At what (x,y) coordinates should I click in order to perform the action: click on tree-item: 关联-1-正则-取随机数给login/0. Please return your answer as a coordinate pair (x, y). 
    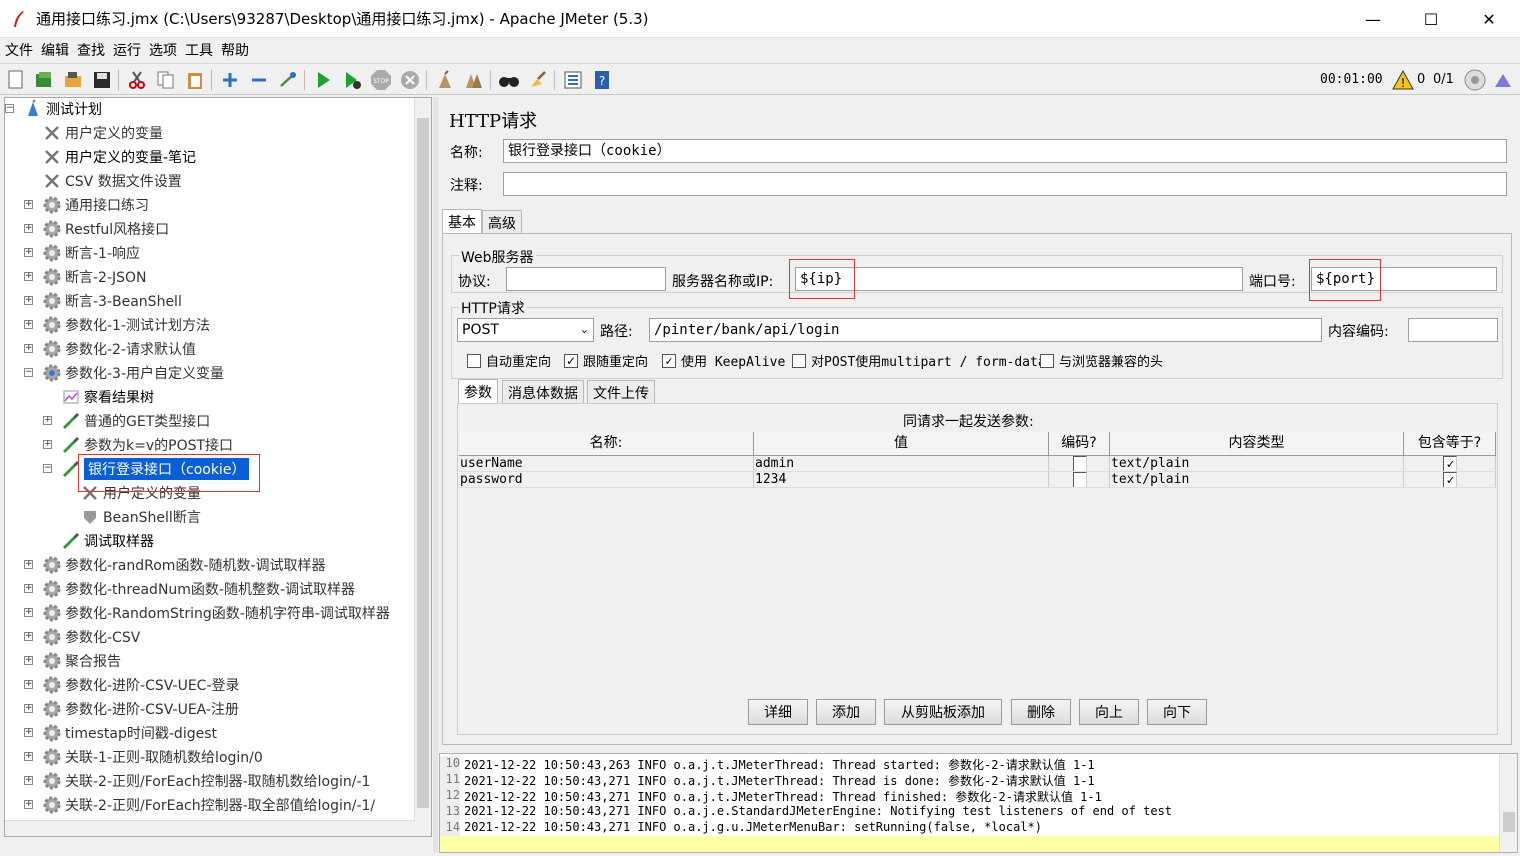
    Looking at the image, I should click on (153, 757).